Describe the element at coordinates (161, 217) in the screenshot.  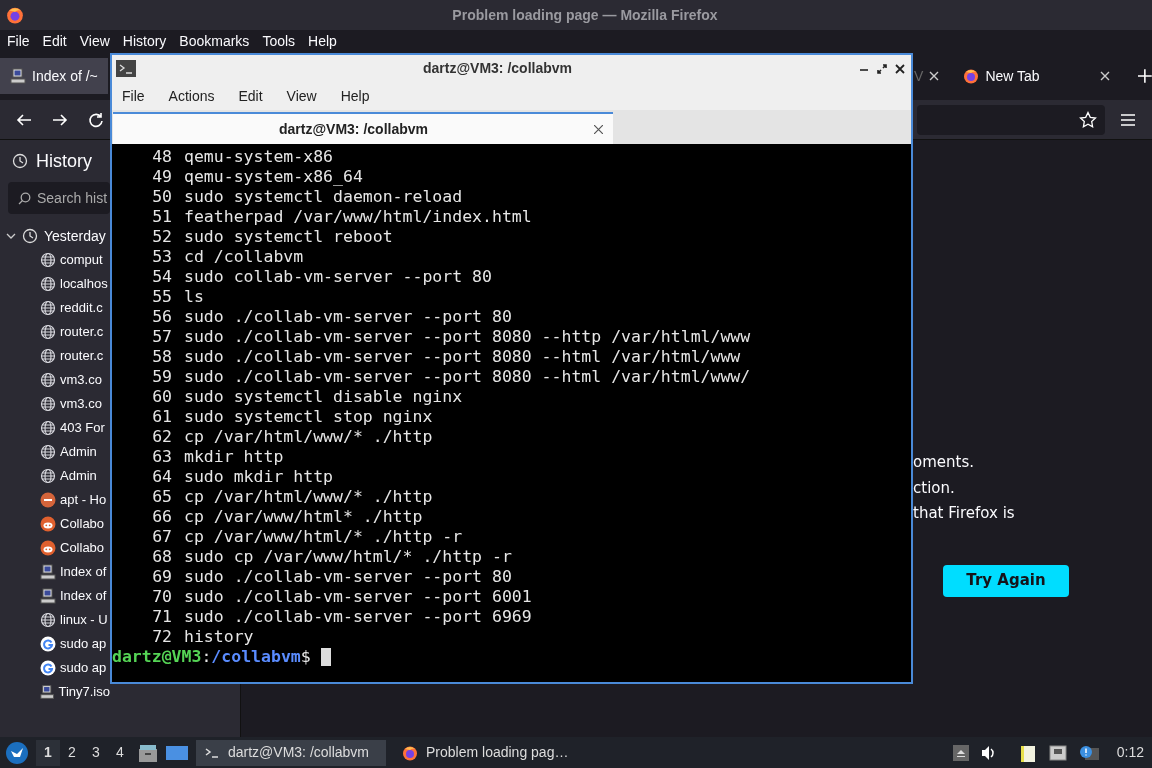
I see `line-number: 51` at that location.